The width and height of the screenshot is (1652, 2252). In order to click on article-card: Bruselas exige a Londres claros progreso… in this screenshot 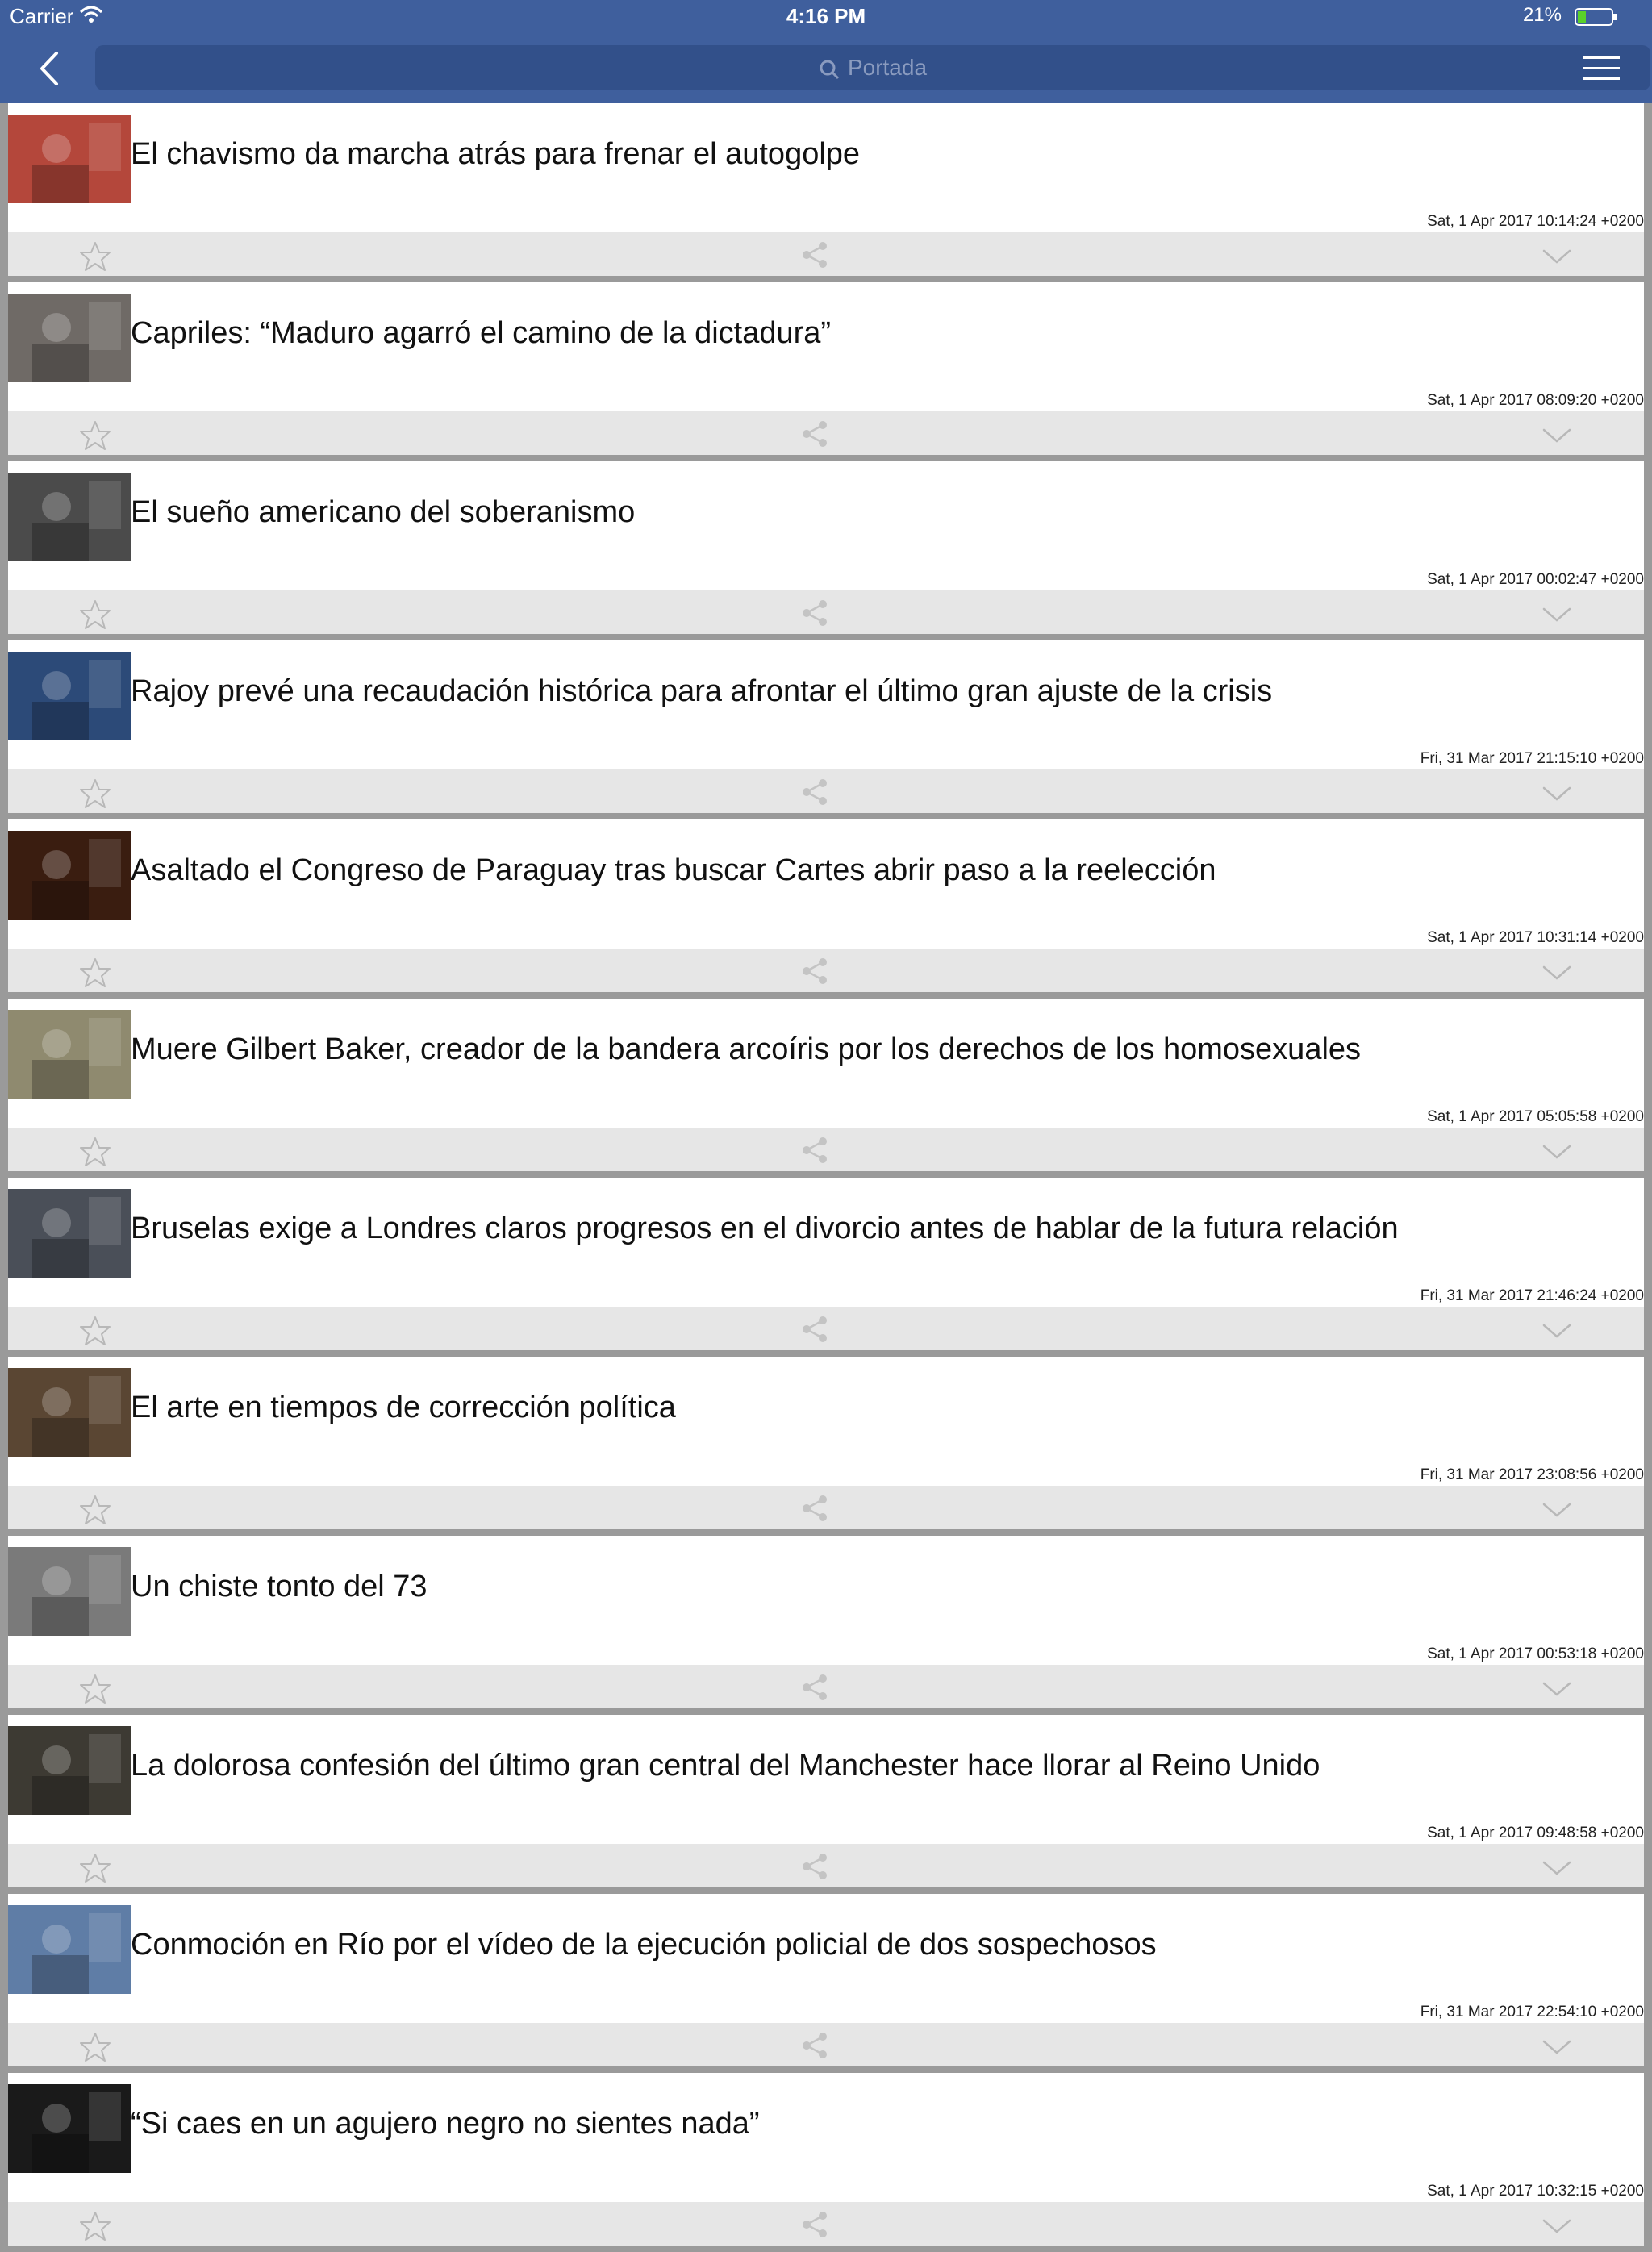, I will do `click(826, 1264)`.